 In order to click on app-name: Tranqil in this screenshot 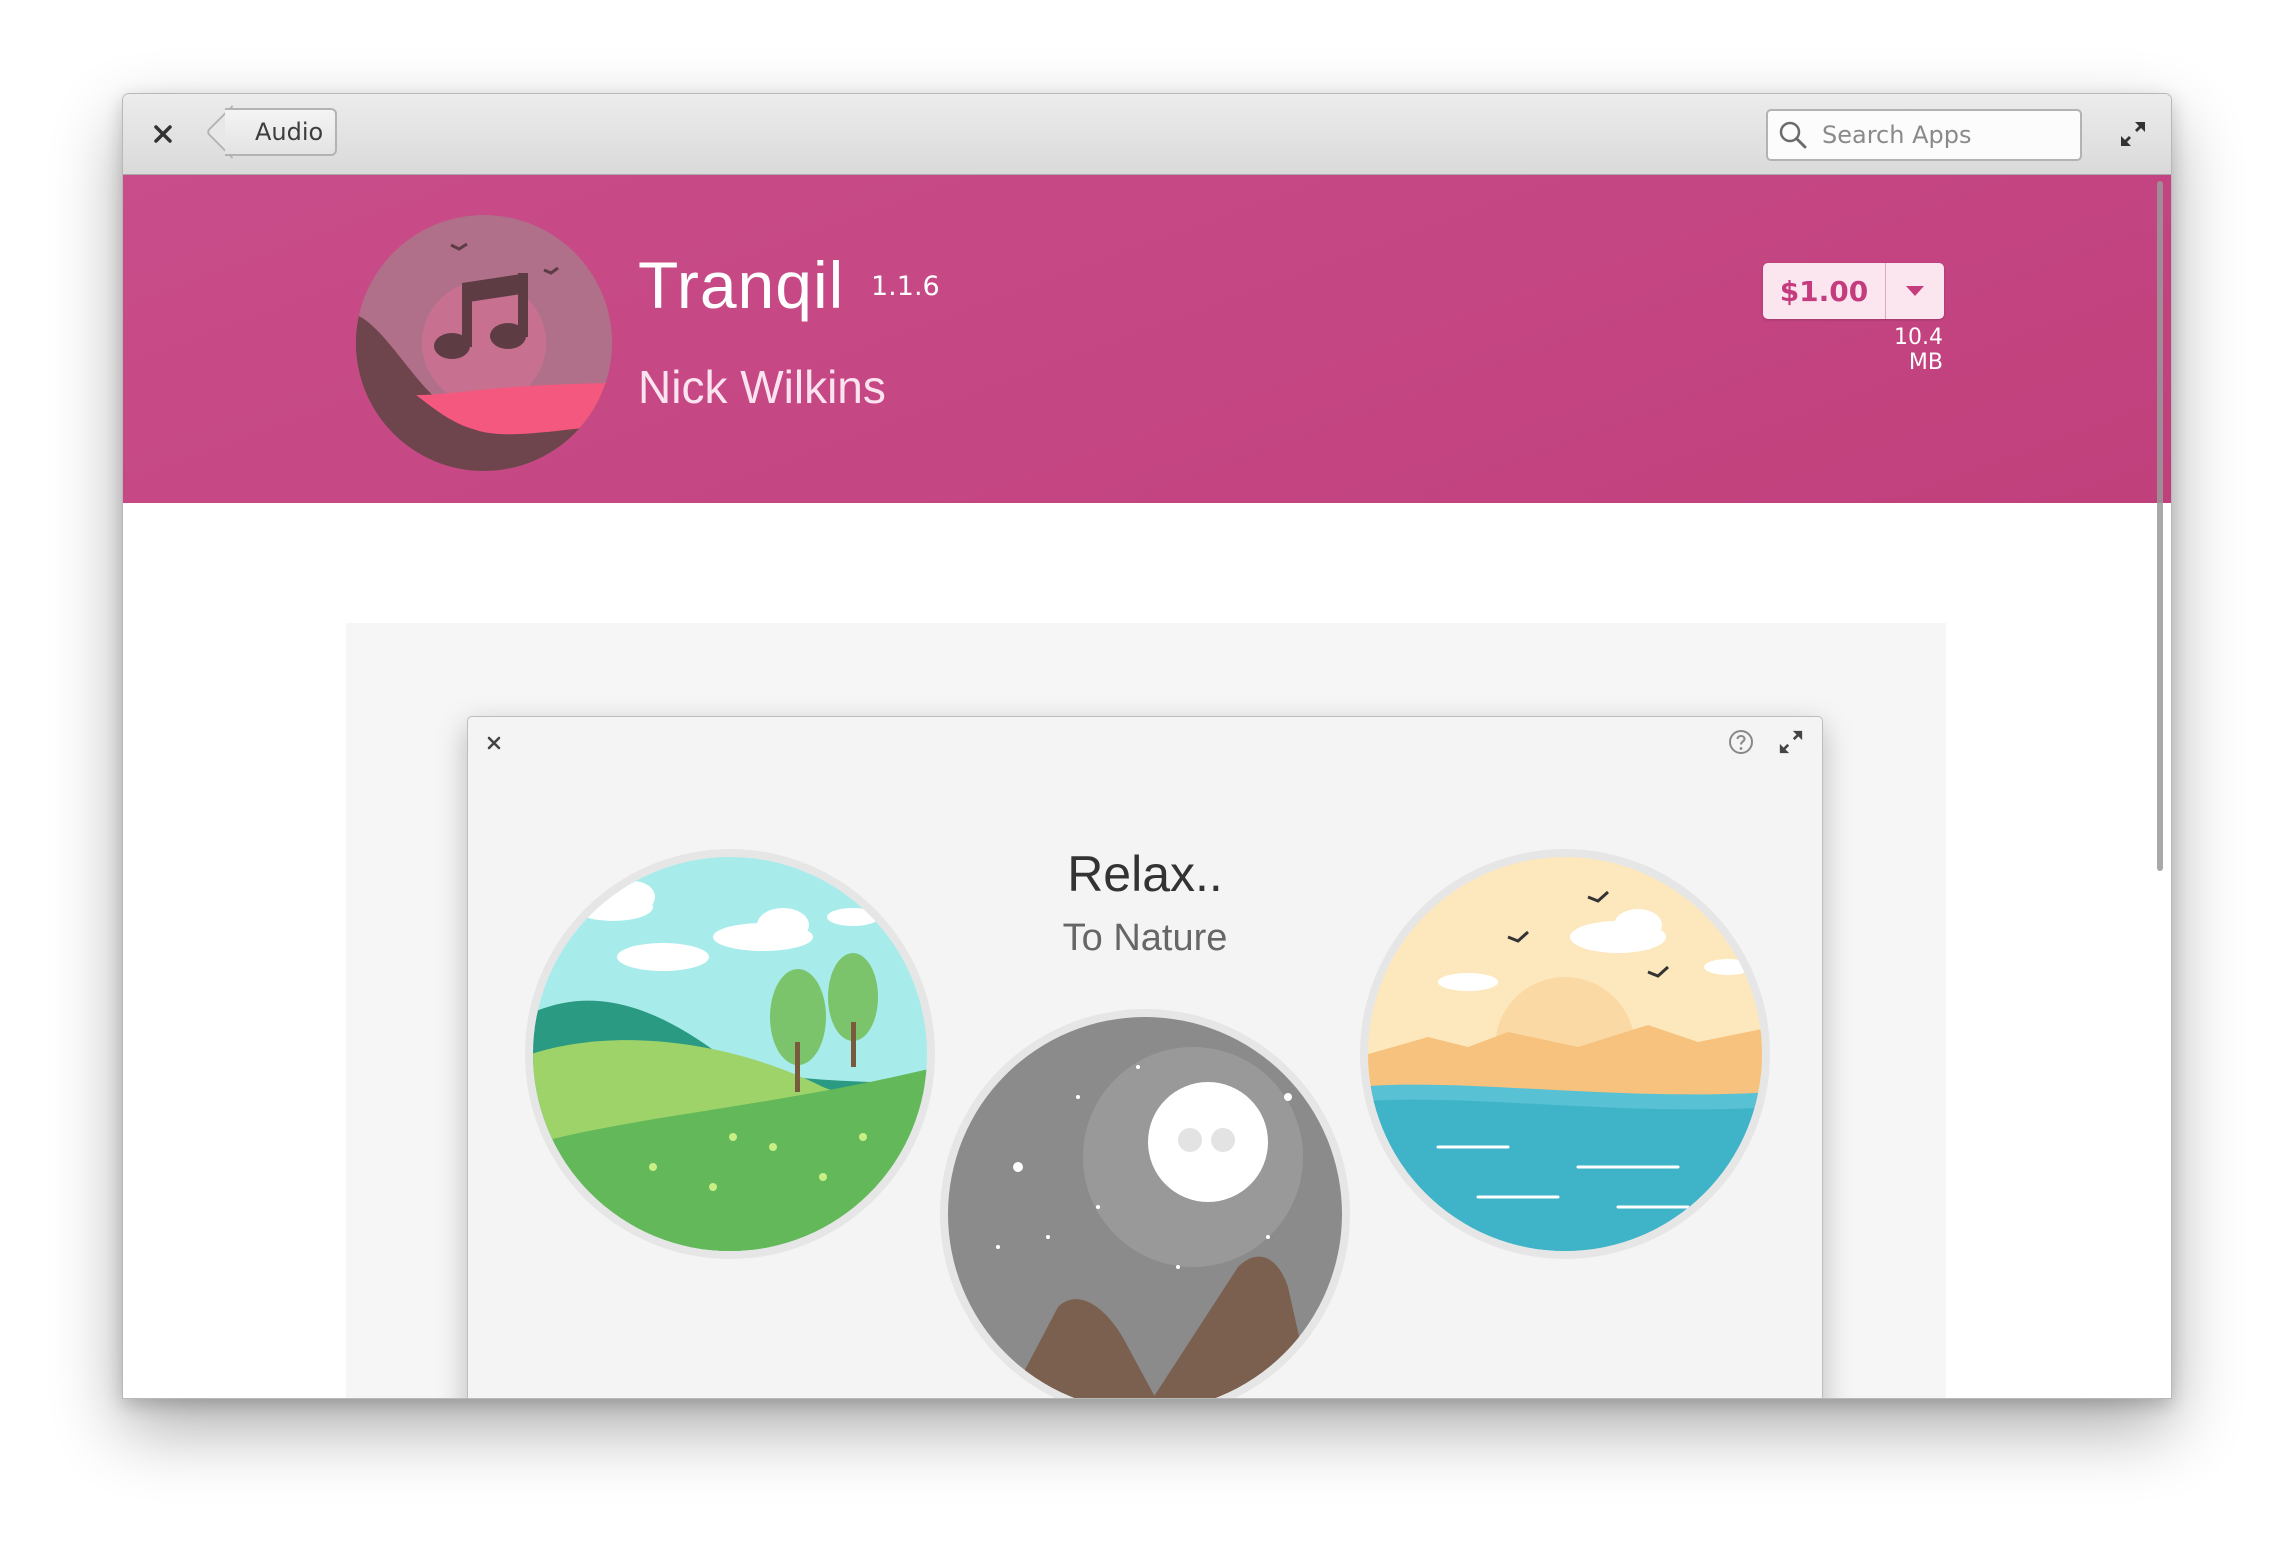, I will do `click(741, 285)`.